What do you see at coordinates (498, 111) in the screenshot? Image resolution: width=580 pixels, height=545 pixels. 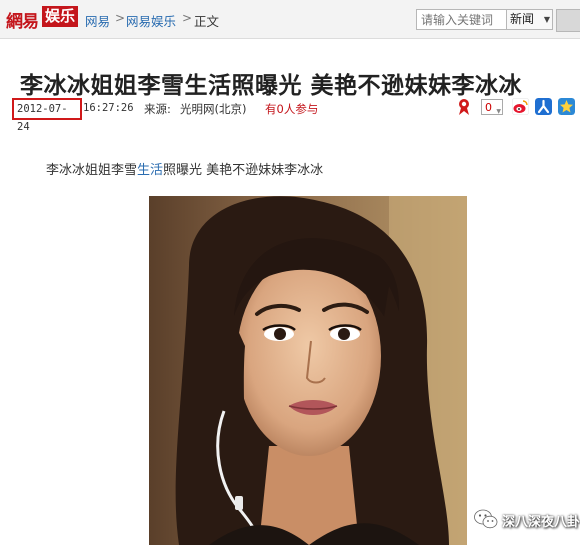 I see `caret-down-icon: ▼` at bounding box center [498, 111].